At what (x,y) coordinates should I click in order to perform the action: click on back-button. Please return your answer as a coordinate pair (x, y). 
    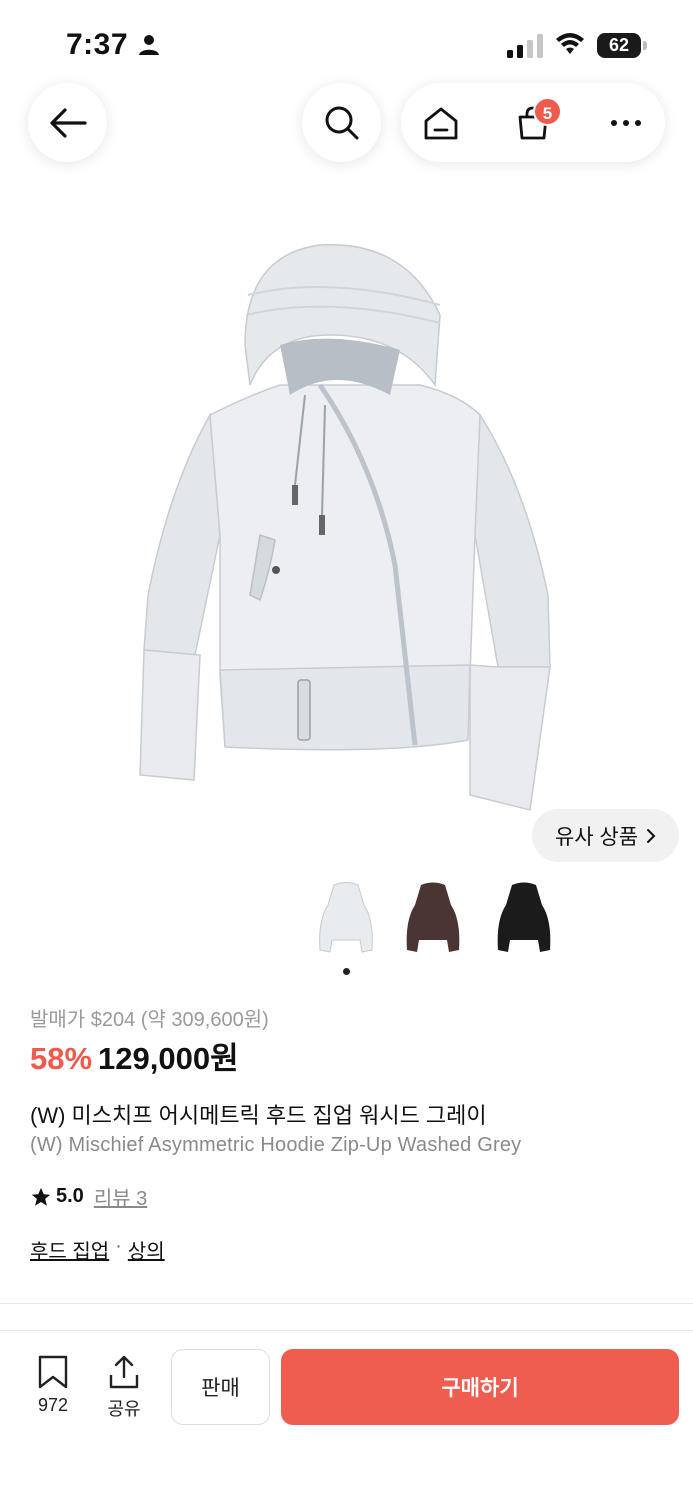
    Looking at the image, I should click on (67, 122).